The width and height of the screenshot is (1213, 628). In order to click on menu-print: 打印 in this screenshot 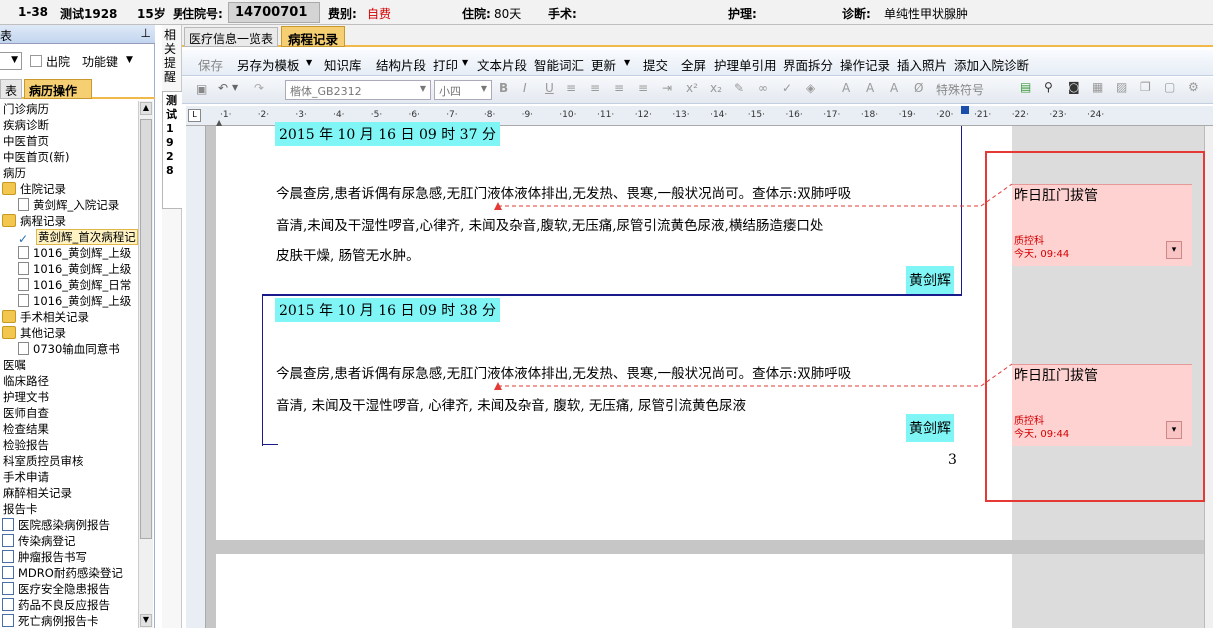, I will do `click(445, 64)`.